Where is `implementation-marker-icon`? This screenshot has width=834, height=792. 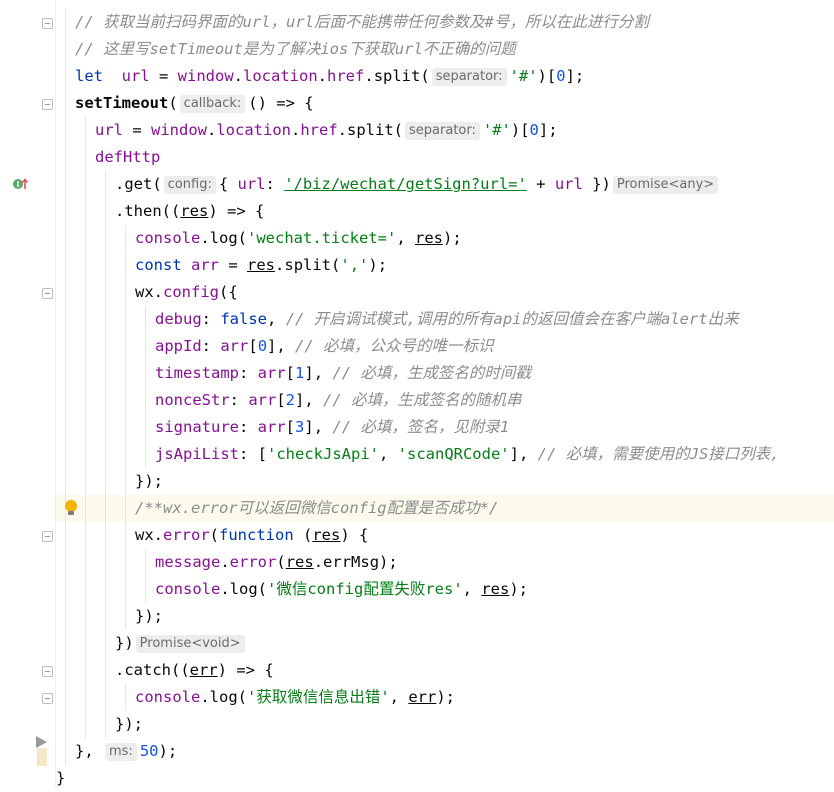
implementation-marker-icon is located at coordinates (21, 186).